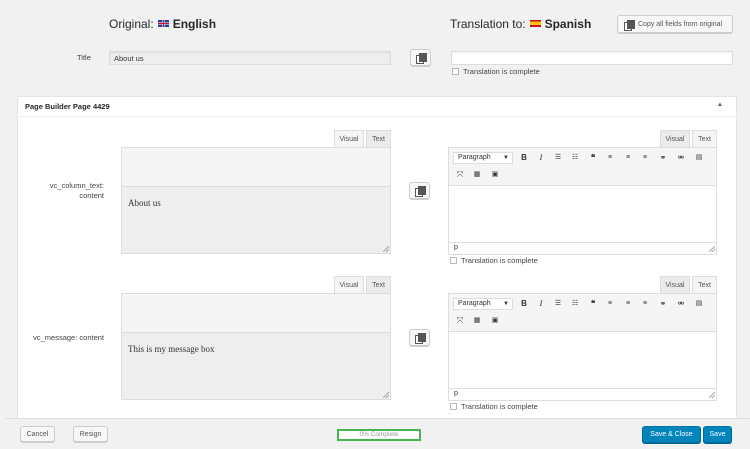 The height and width of the screenshot is (449, 750). I want to click on save-button: Save, so click(717, 434).